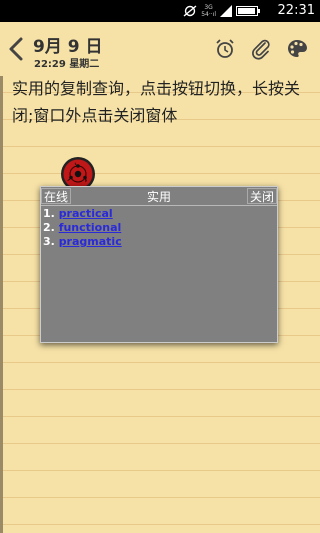 The height and width of the screenshot is (533, 320). What do you see at coordinates (1, 277) in the screenshot?
I see `paper-edge` at bounding box center [1, 277].